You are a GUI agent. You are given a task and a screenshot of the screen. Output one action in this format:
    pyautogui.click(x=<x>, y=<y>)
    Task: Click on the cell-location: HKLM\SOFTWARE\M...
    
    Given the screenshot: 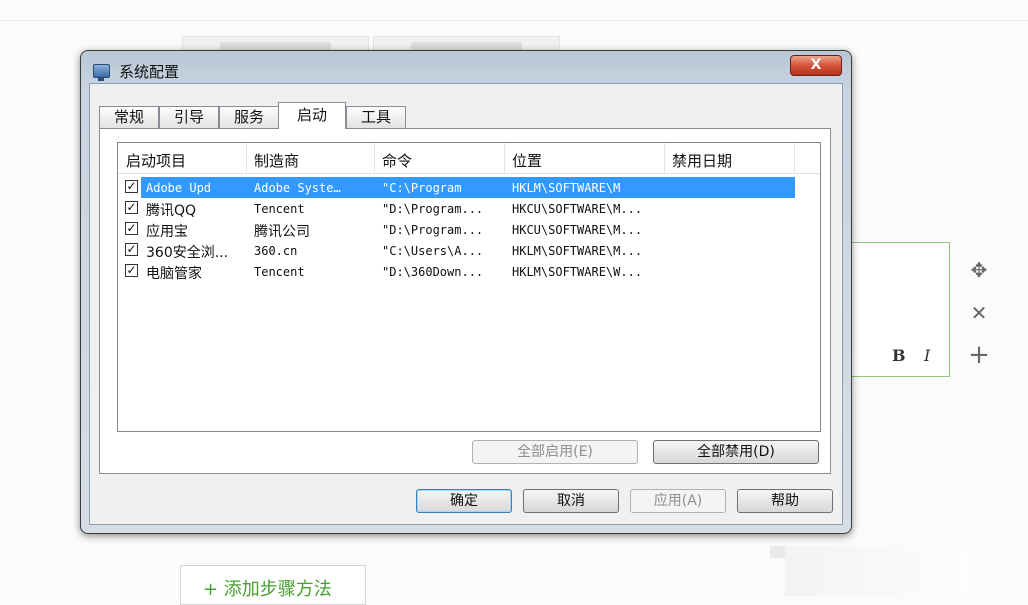 What is the action you would take?
    pyautogui.click(x=577, y=251)
    